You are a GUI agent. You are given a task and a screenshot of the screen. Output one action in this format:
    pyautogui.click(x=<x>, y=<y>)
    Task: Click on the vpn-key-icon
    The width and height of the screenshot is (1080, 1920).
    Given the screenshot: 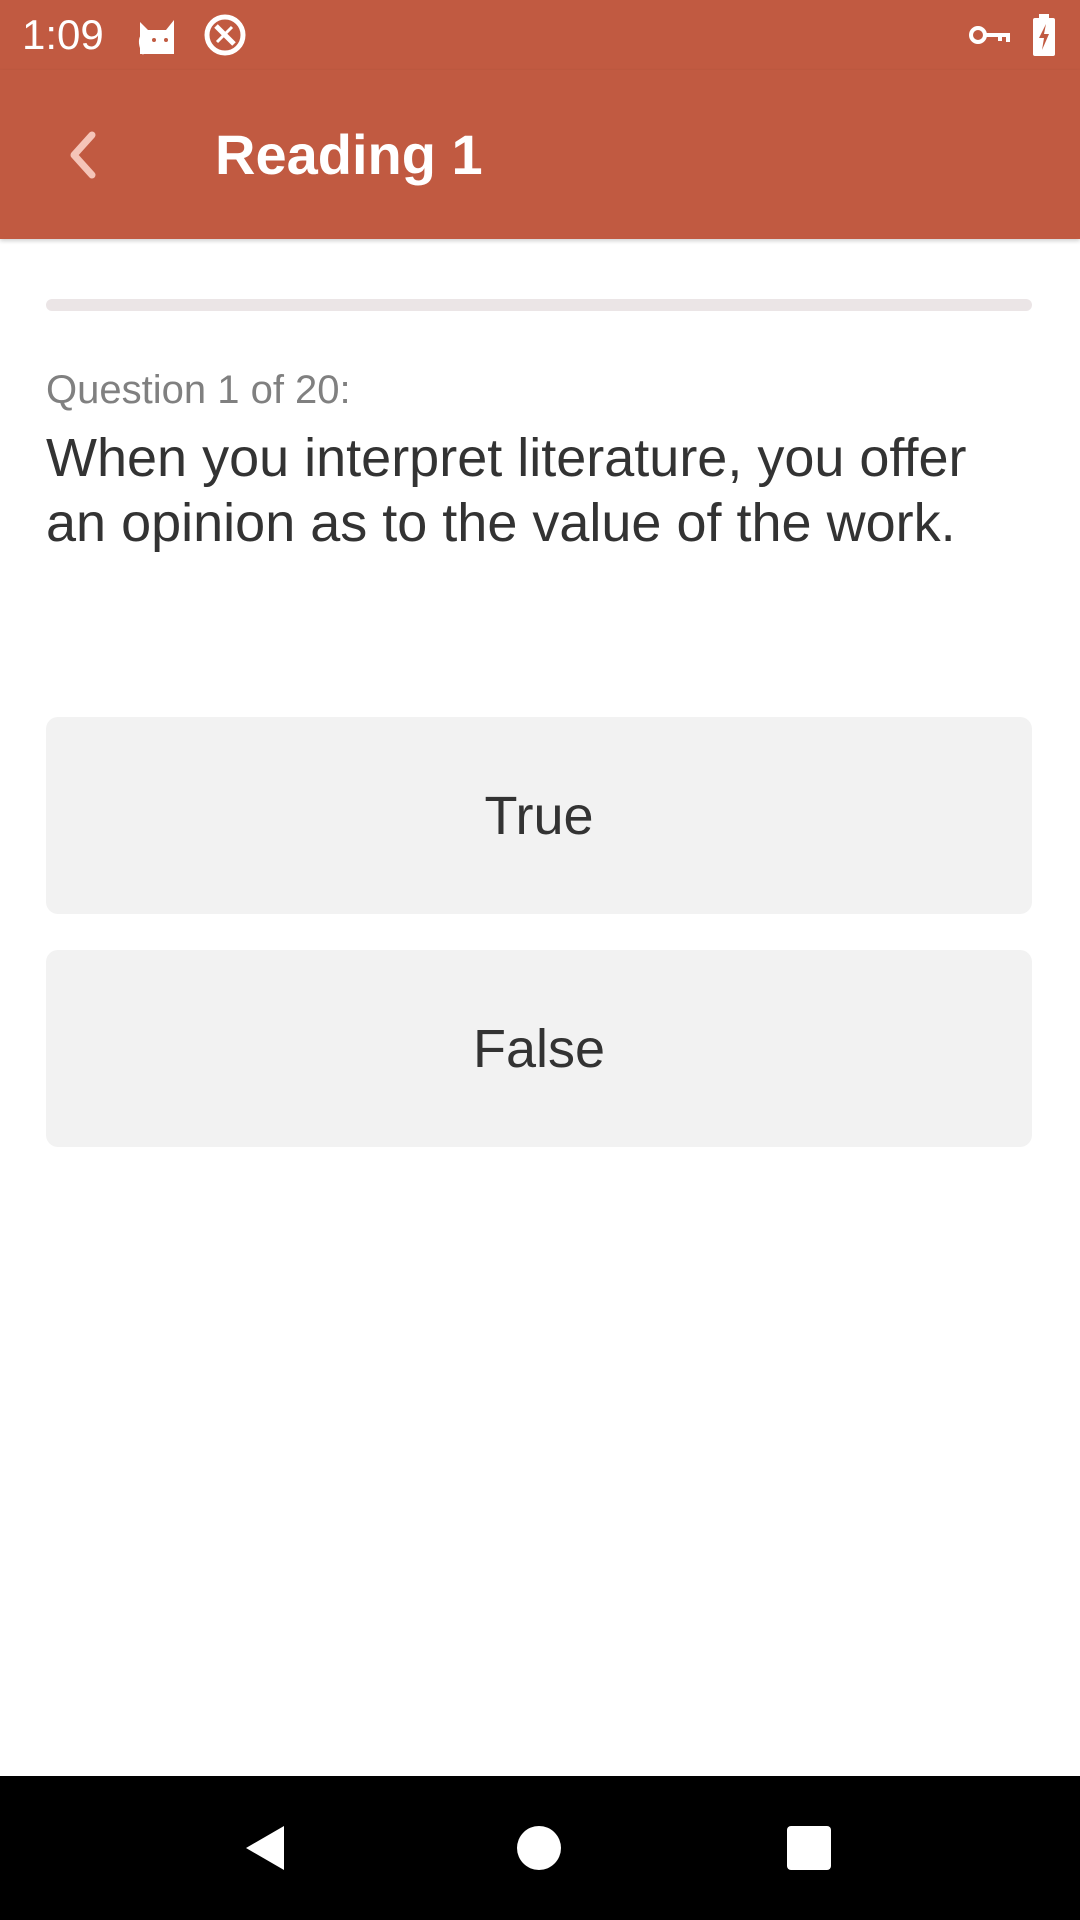 What is the action you would take?
    pyautogui.click(x=989, y=35)
    